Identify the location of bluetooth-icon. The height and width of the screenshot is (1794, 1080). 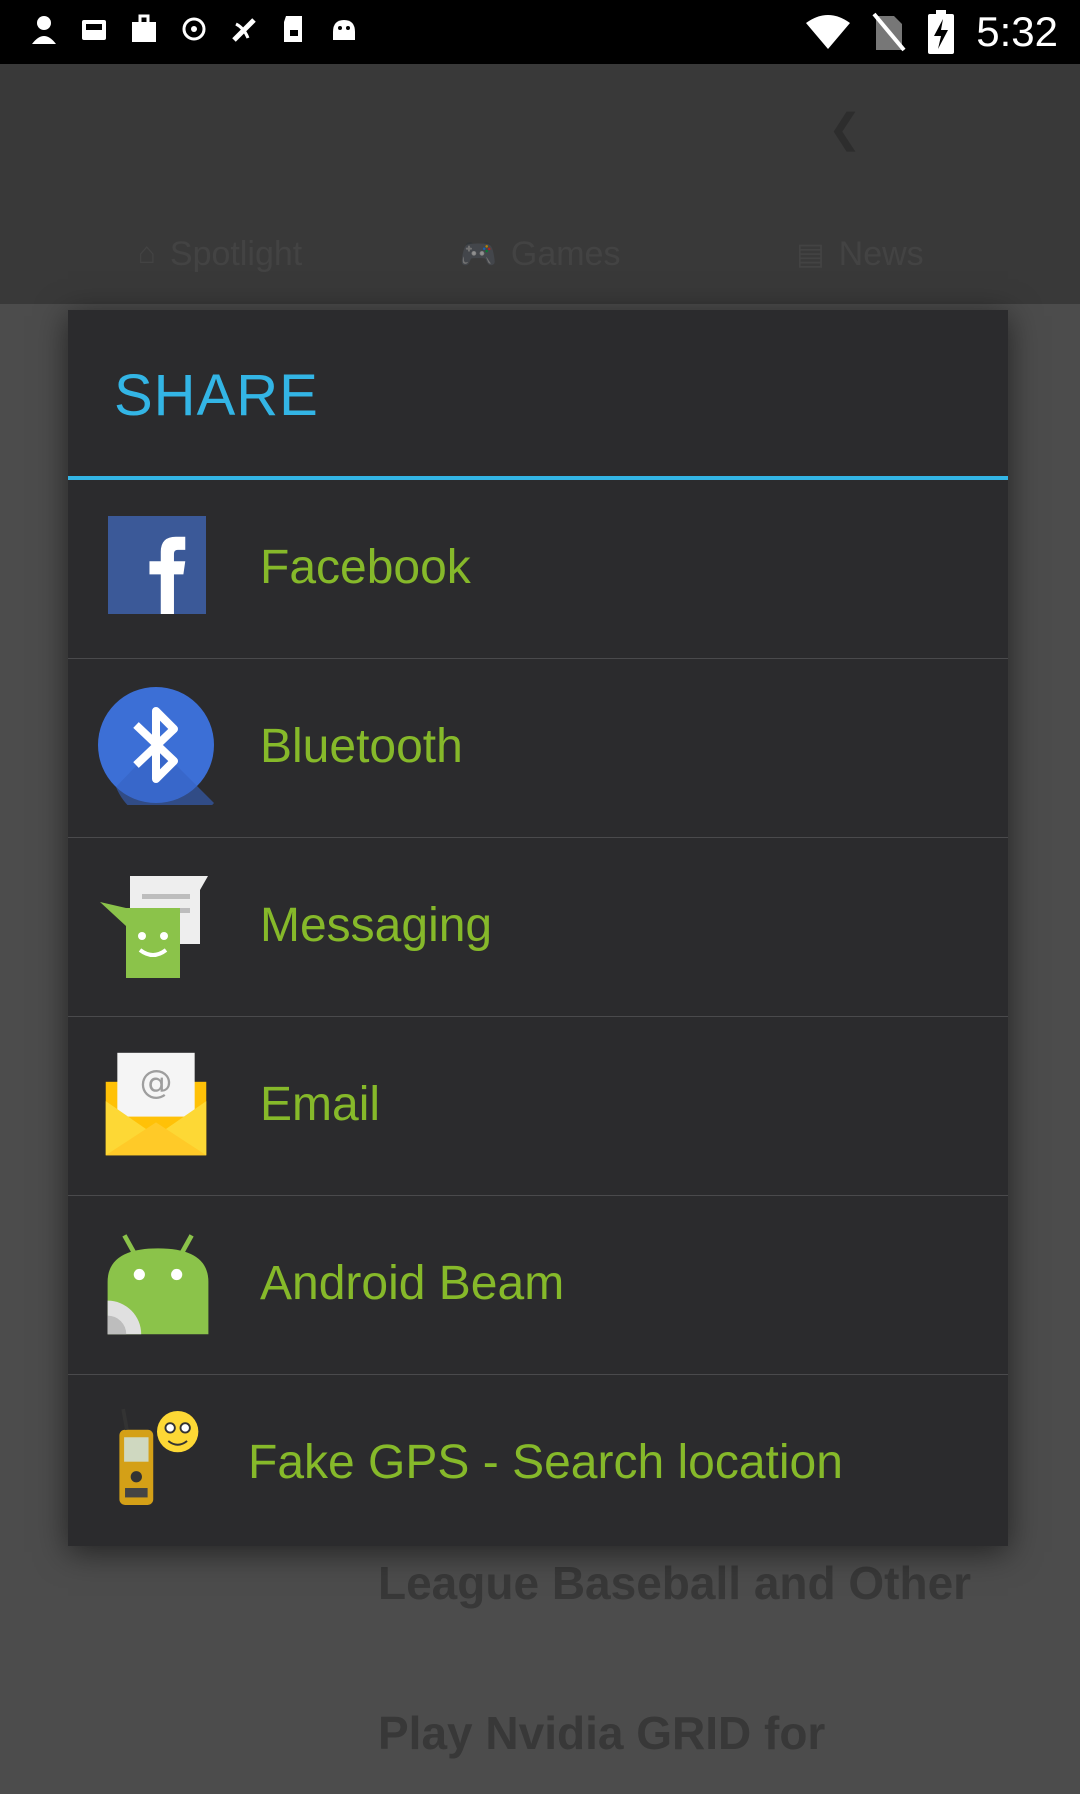
(156, 746).